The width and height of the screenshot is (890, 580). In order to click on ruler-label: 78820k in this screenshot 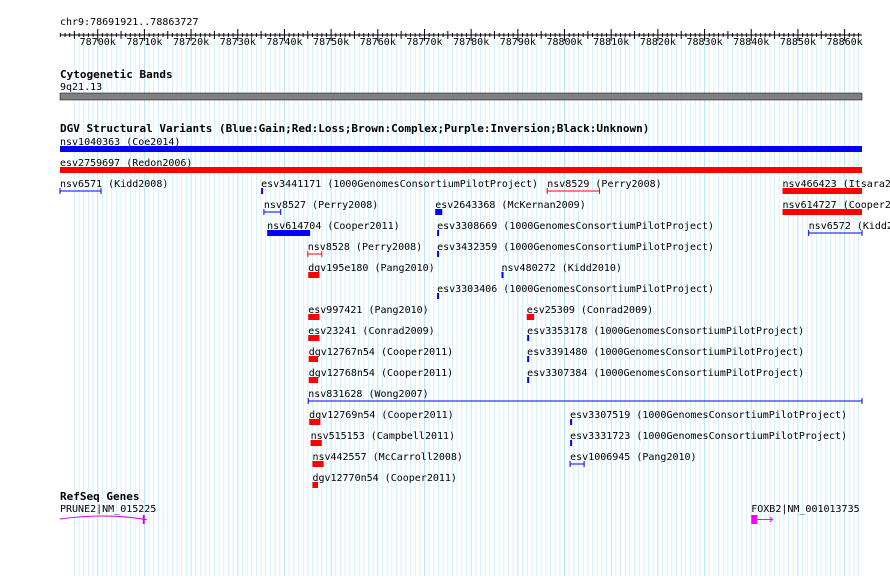, I will do `click(658, 42)`.